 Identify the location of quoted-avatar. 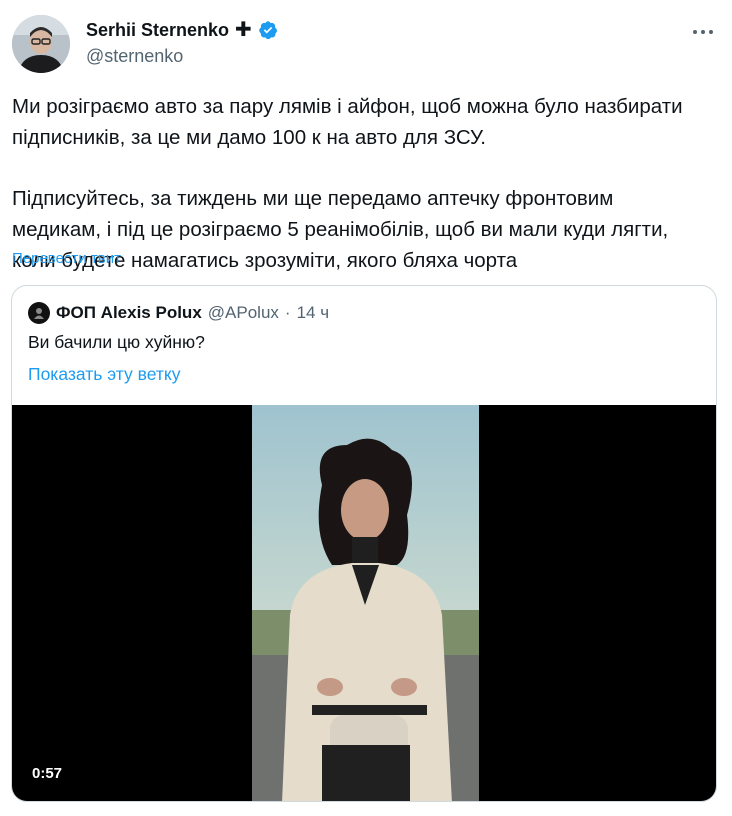
(39, 313).